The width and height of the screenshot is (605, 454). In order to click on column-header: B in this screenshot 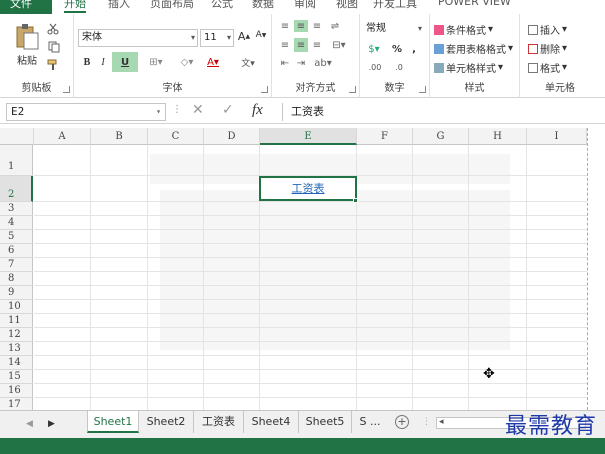, I will do `click(119, 136)`.